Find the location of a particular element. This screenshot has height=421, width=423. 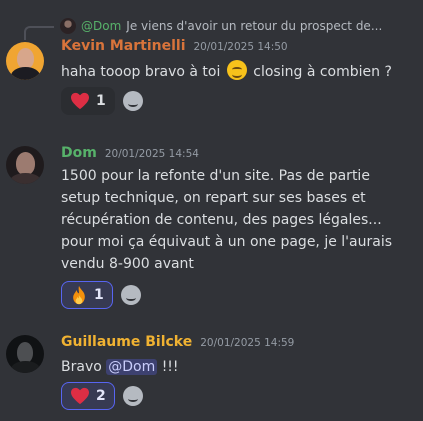

reaction-count: 2 is located at coordinates (101, 396).